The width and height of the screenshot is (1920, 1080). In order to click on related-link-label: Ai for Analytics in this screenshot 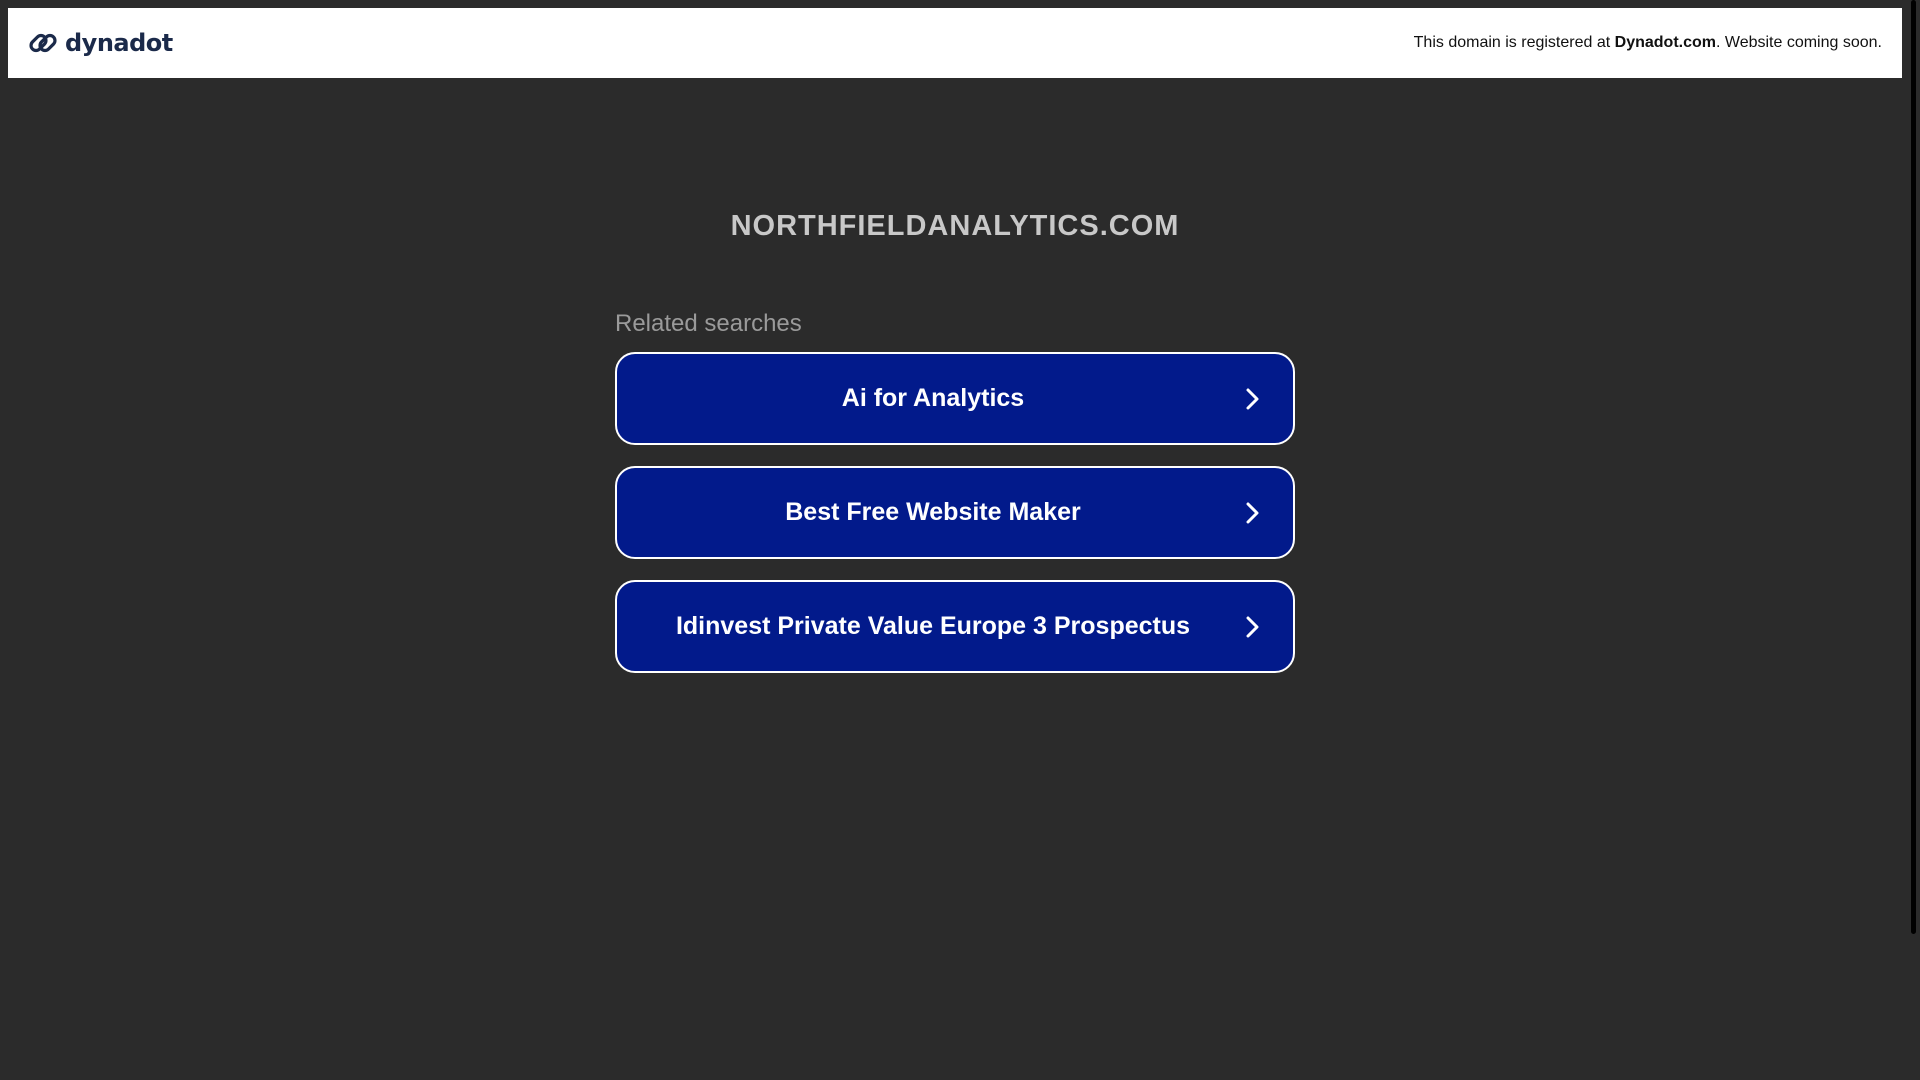, I will do `click(933, 398)`.